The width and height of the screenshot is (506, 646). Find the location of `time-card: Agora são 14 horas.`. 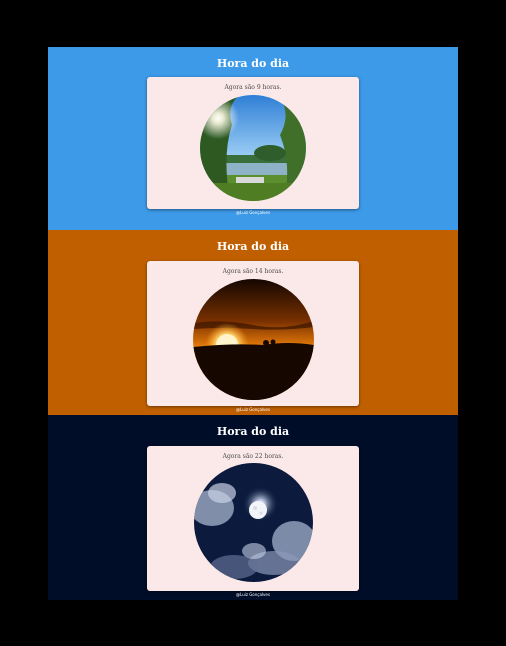

time-card: Agora são 14 horas. is located at coordinates (253, 333).